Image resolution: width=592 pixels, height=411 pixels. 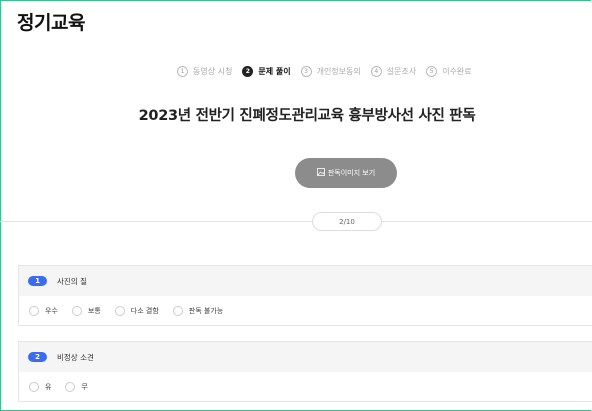 I want to click on option-excellent: 우수, so click(x=43, y=310).